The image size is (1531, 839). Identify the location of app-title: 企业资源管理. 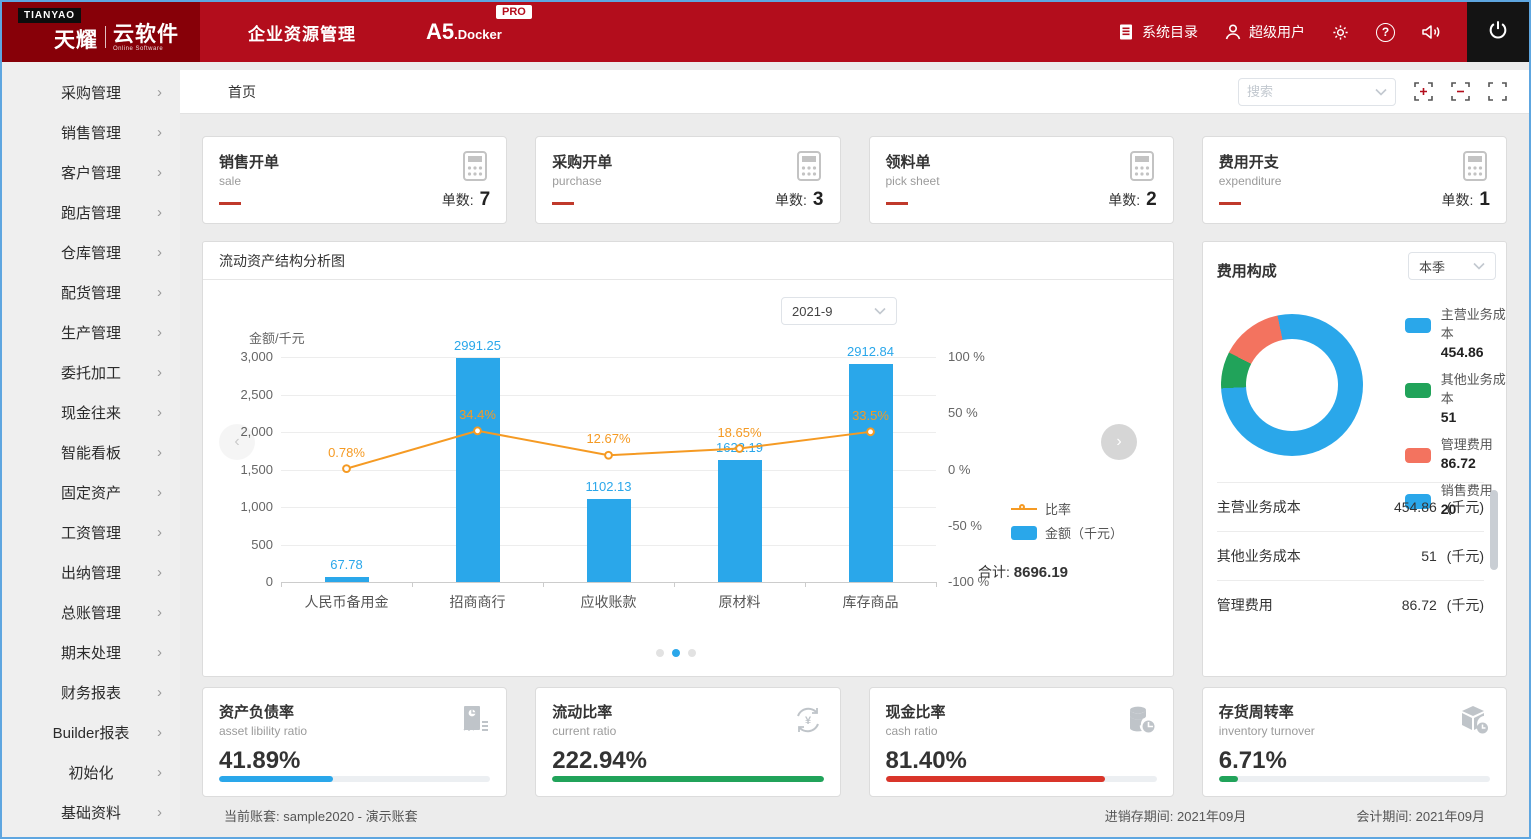
(302, 34).